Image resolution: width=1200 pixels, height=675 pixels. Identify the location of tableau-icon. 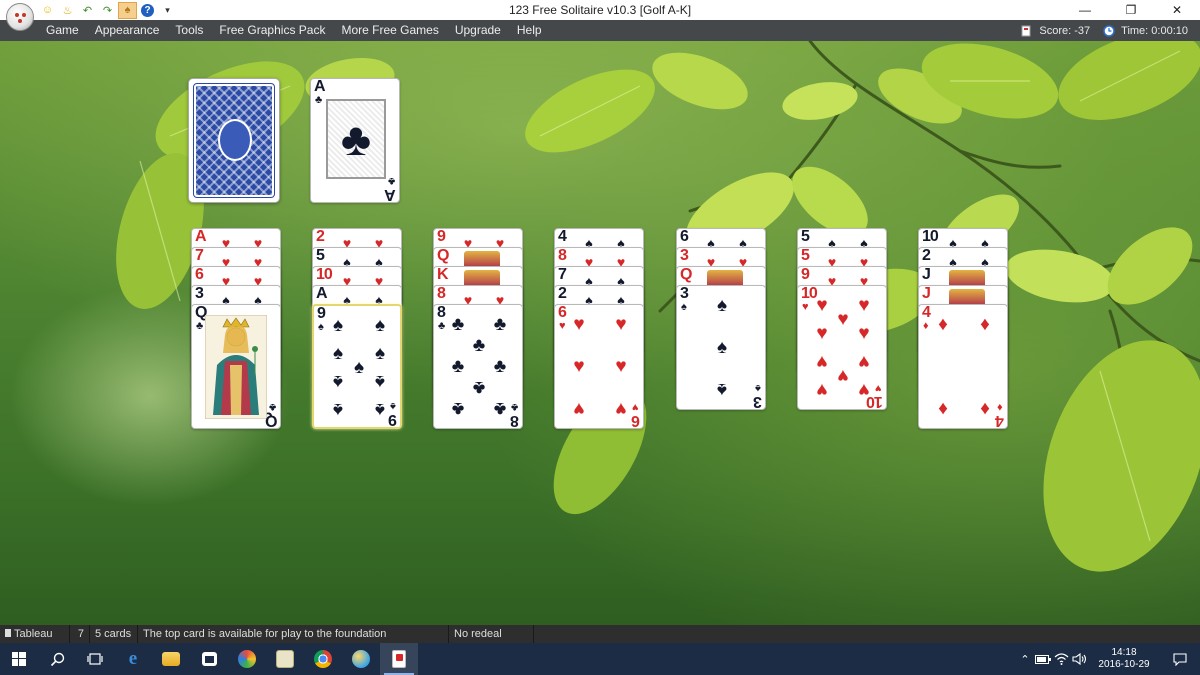
(8, 633).